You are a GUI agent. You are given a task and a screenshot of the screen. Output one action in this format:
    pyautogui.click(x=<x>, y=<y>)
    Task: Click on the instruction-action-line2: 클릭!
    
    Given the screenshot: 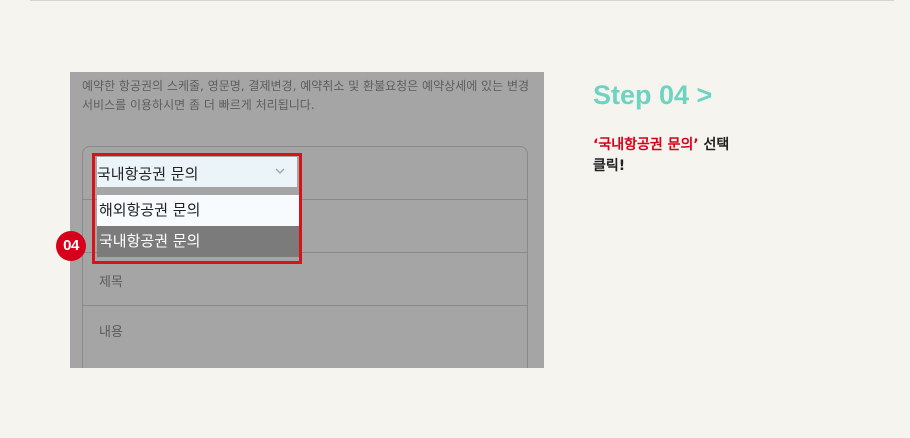 What is the action you would take?
    pyautogui.click(x=609, y=166)
    